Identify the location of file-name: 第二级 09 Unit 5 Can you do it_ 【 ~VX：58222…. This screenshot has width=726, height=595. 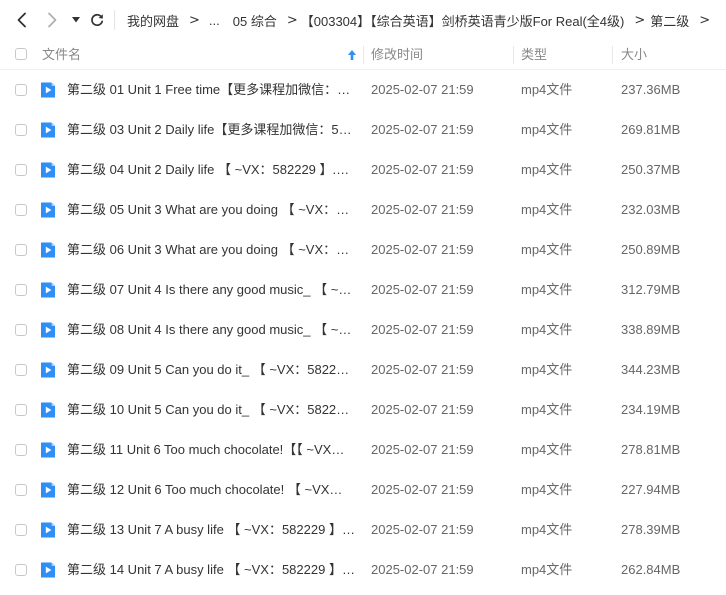
(211, 370).